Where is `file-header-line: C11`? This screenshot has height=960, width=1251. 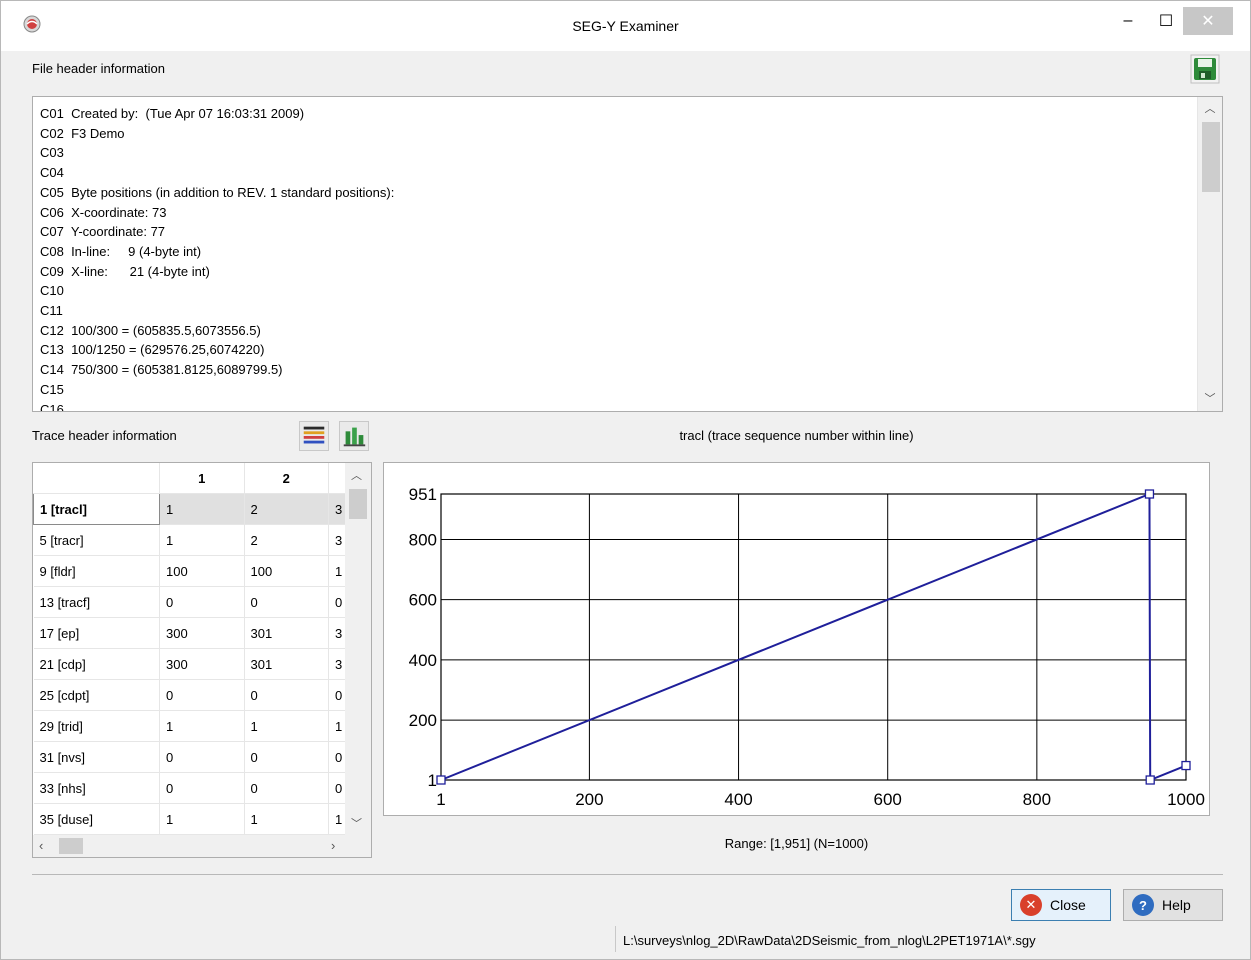 file-header-line: C11 is located at coordinates (51, 311).